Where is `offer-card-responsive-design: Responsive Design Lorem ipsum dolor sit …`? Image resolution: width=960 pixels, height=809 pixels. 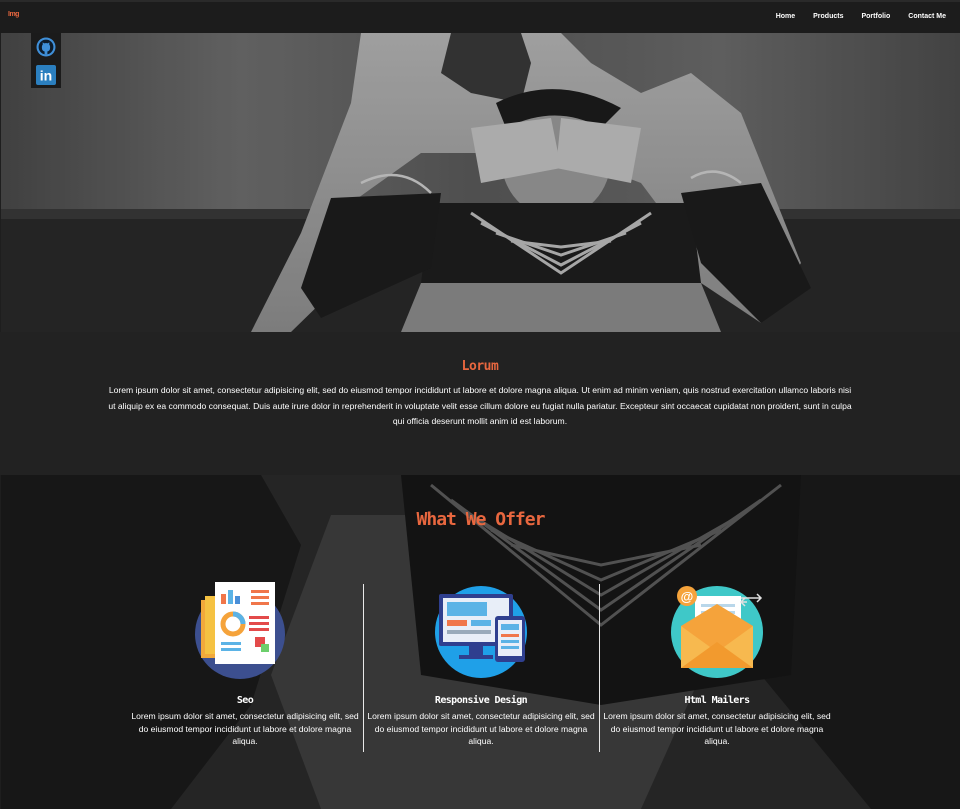 offer-card-responsive-design: Responsive Design Lorem ipsum dolor sit … is located at coordinates (481, 667).